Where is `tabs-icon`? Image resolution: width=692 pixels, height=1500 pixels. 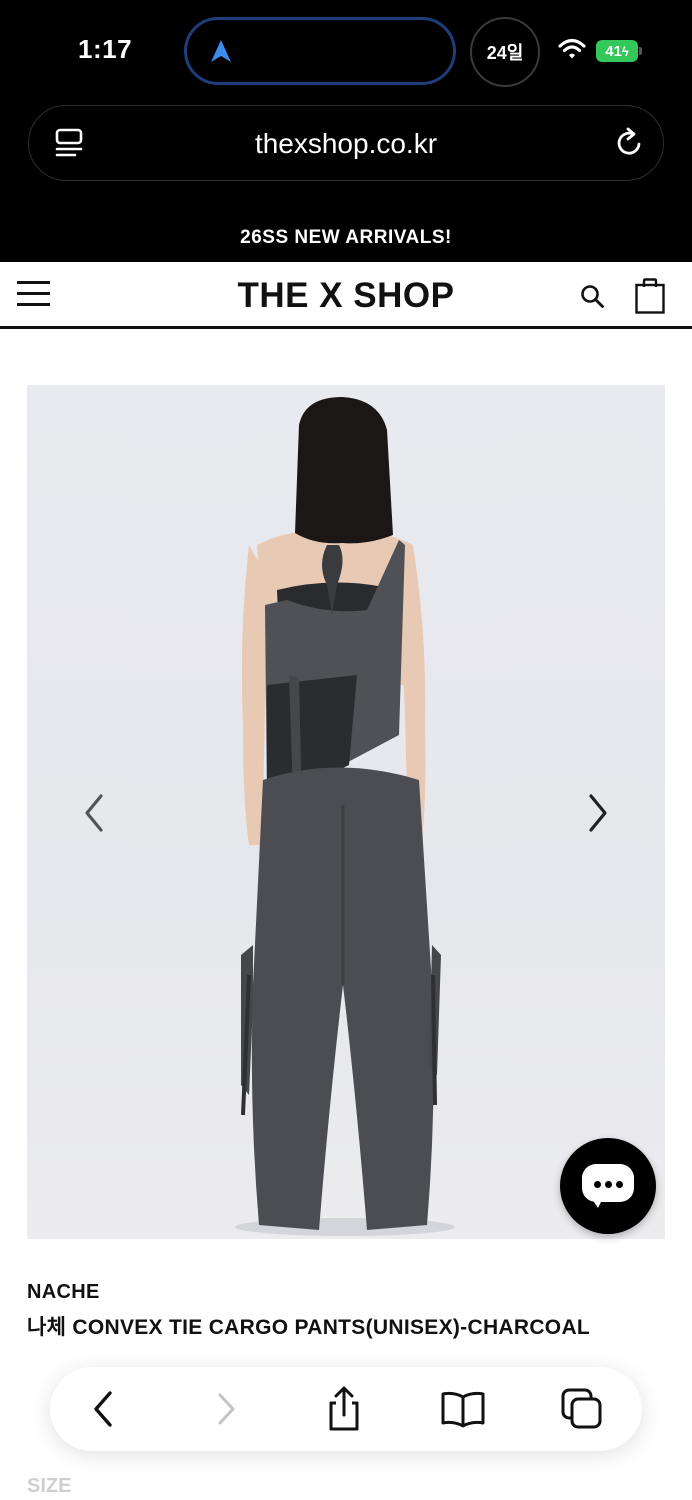
tabs-icon is located at coordinates (581, 1408).